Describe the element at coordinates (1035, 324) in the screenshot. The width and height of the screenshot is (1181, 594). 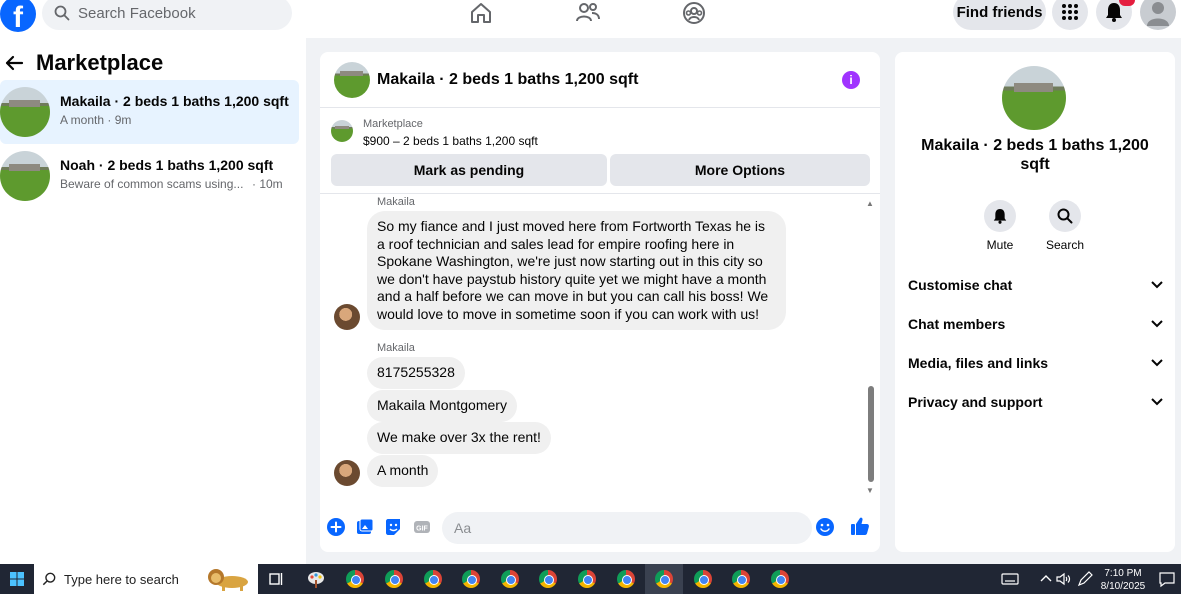
I see `section-chat-members: Chat members` at that location.